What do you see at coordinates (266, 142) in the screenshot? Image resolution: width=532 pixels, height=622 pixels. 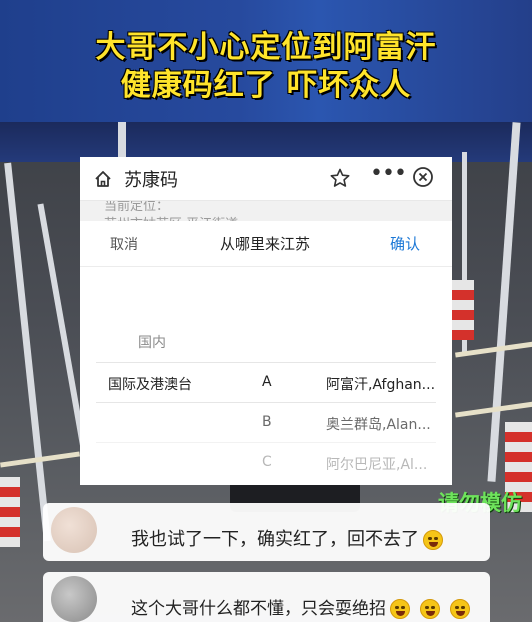 I see `tent-roof` at bounding box center [266, 142].